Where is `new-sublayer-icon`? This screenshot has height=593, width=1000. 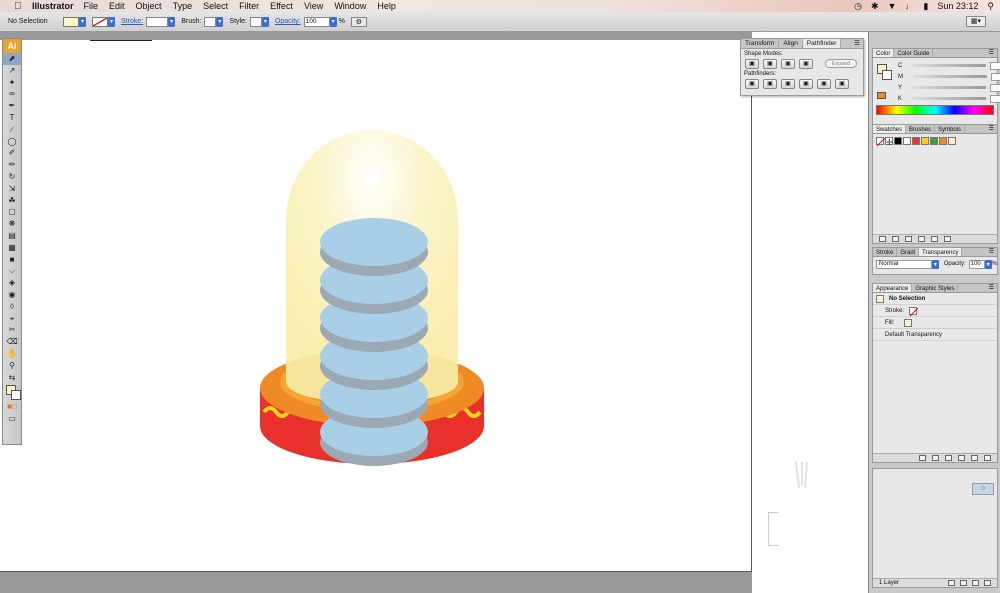
new-sublayer-icon is located at coordinates (963, 583).